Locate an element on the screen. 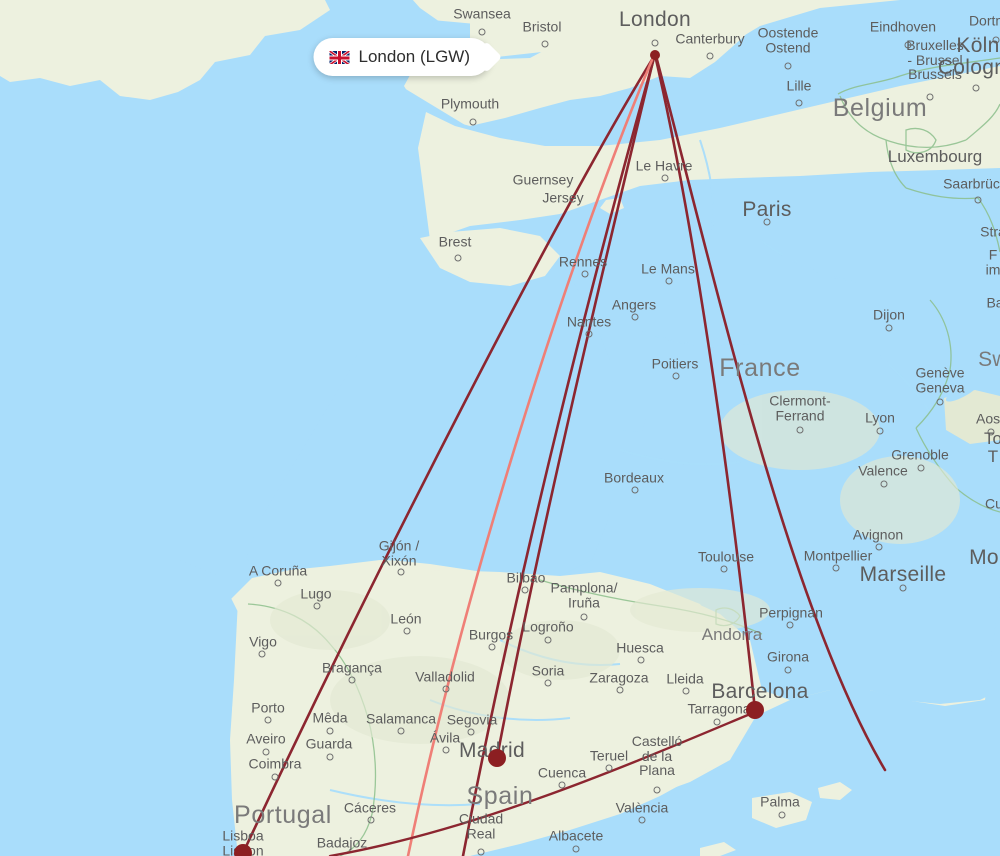 The image size is (1000, 856). tooltip-label: London (LGW) is located at coordinates (414, 56).